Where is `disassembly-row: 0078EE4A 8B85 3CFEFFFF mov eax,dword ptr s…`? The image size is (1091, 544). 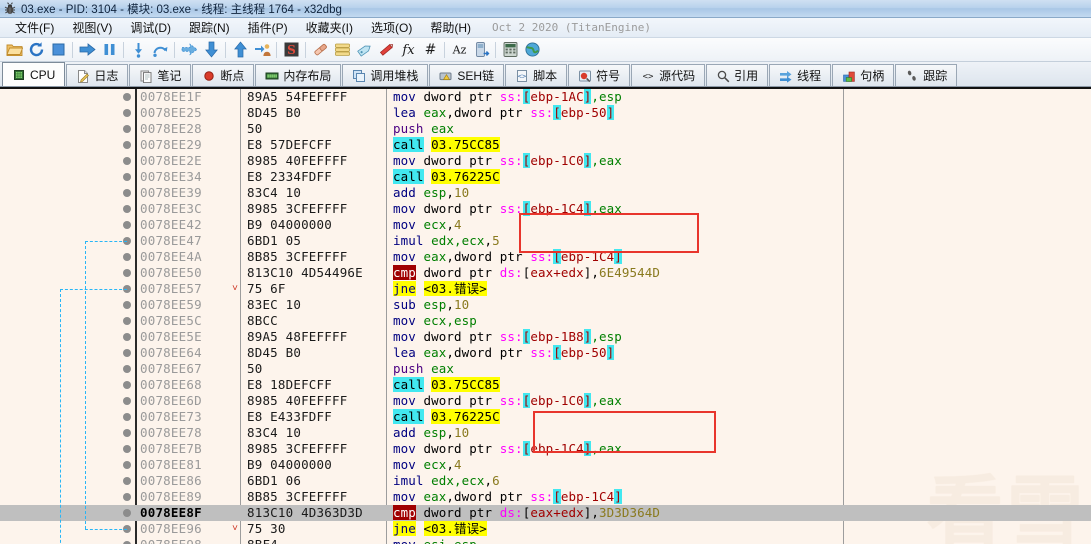
disassembly-row: 0078EE4A 8B85 3CFEFFFF mov eax,dword ptr s… is located at coordinates (545, 257).